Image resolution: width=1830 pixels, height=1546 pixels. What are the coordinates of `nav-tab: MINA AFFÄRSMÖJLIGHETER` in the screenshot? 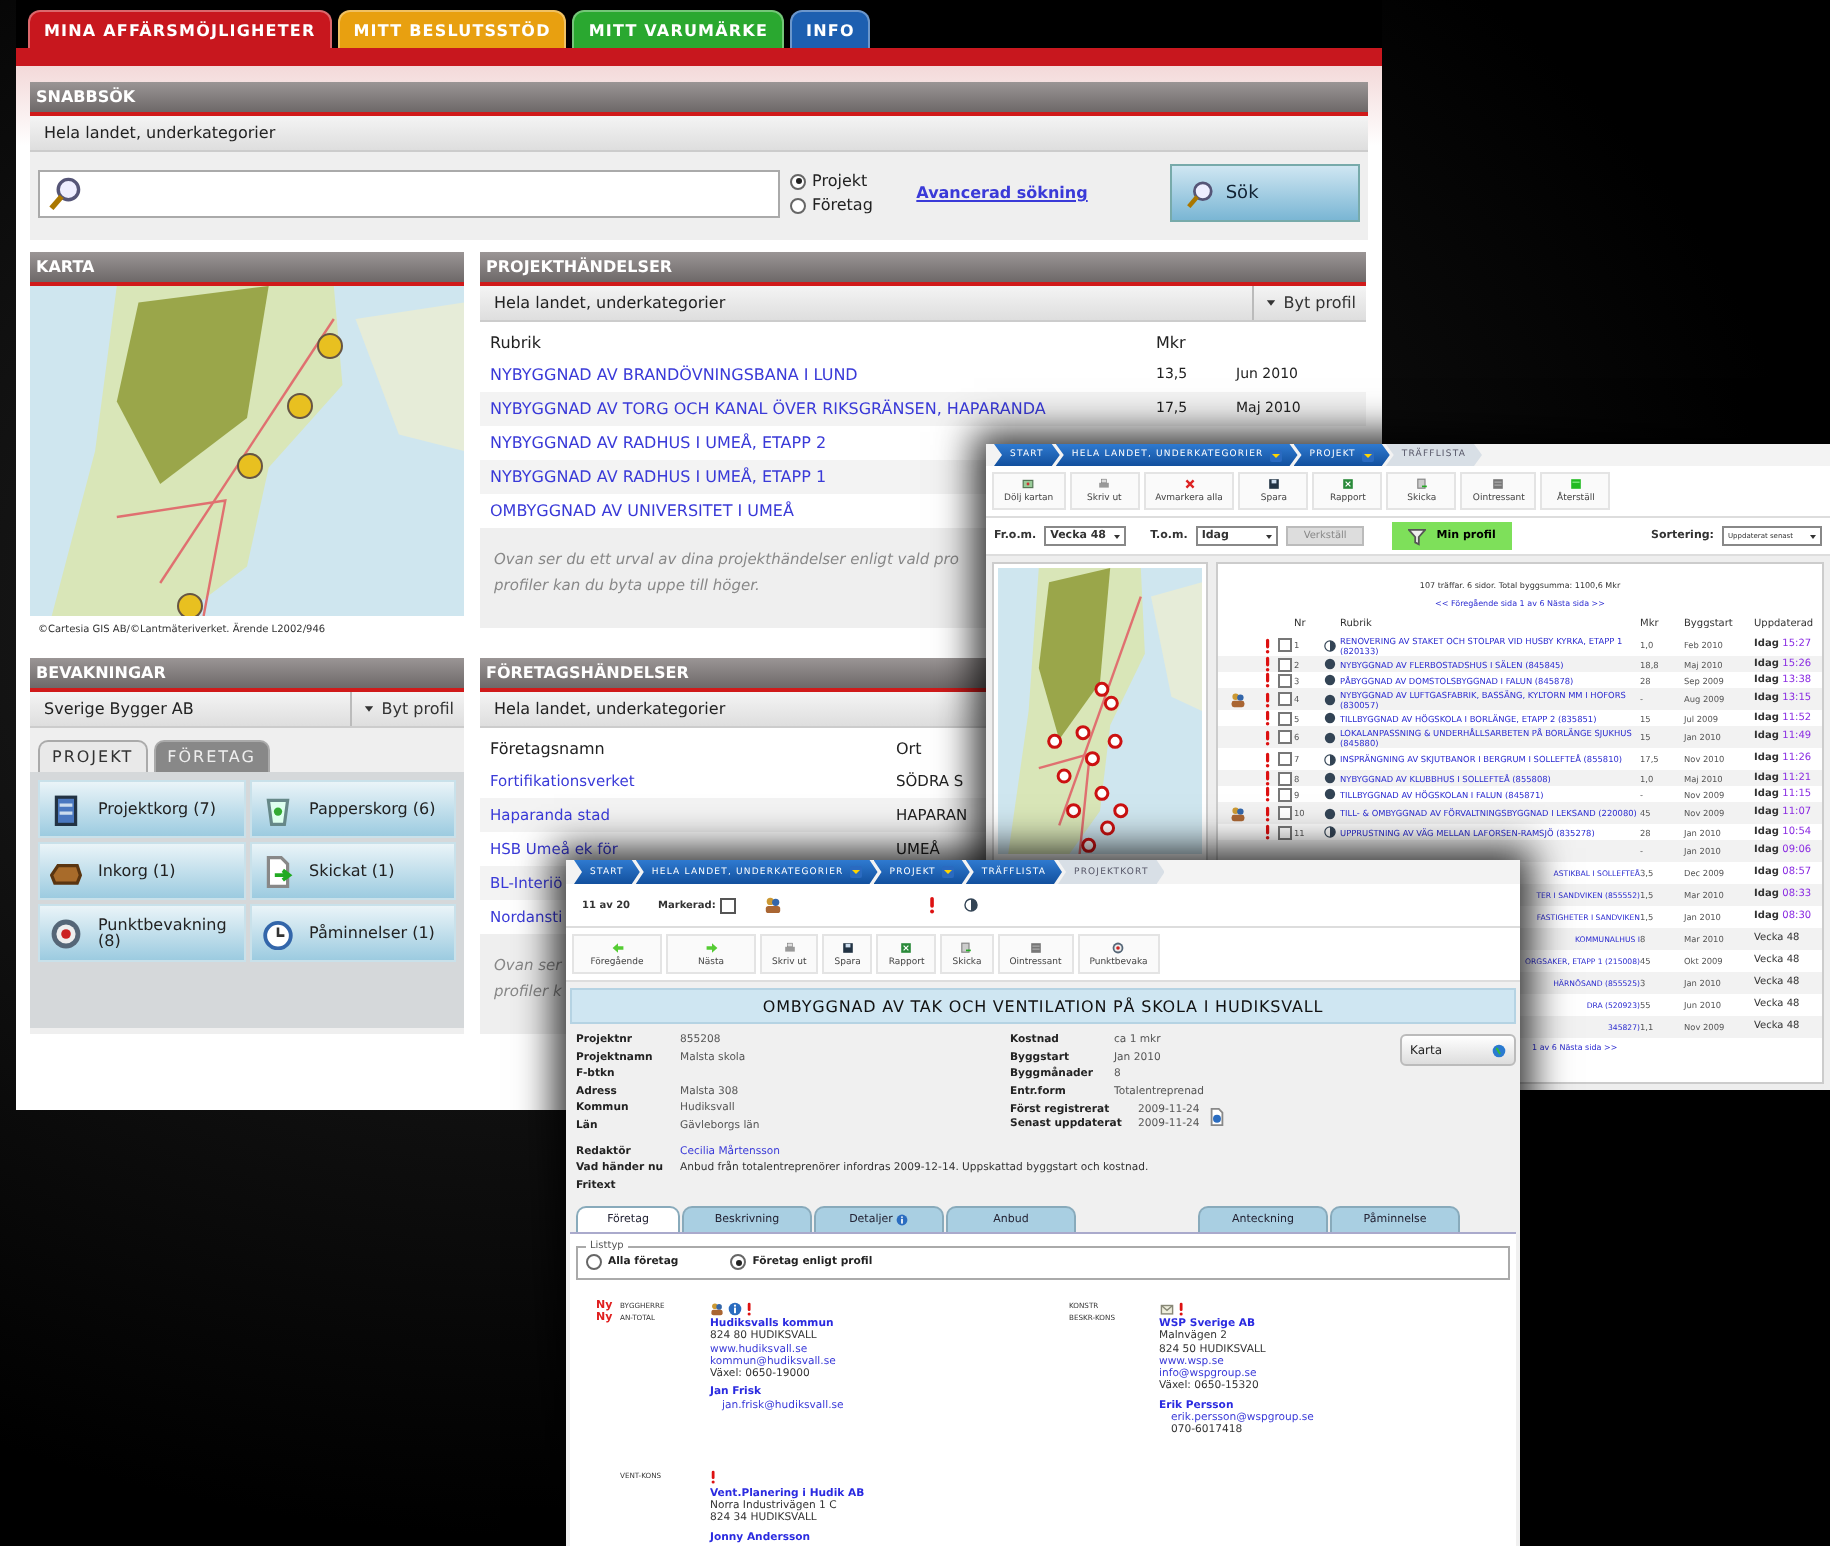 It's located at (180, 30).